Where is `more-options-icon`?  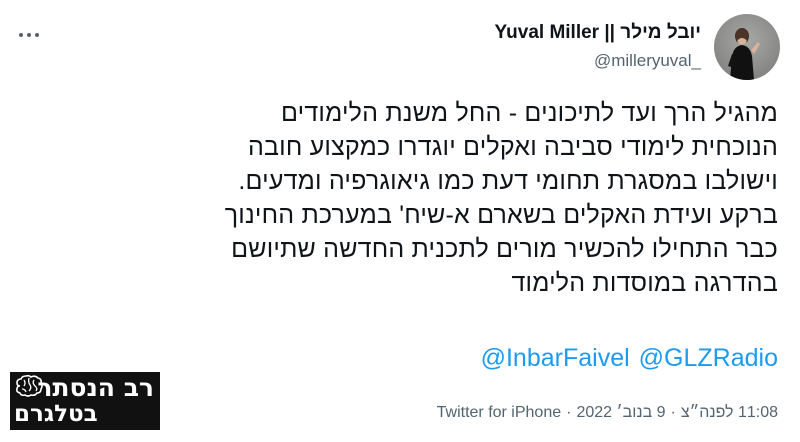 more-options-icon is located at coordinates (29, 35).